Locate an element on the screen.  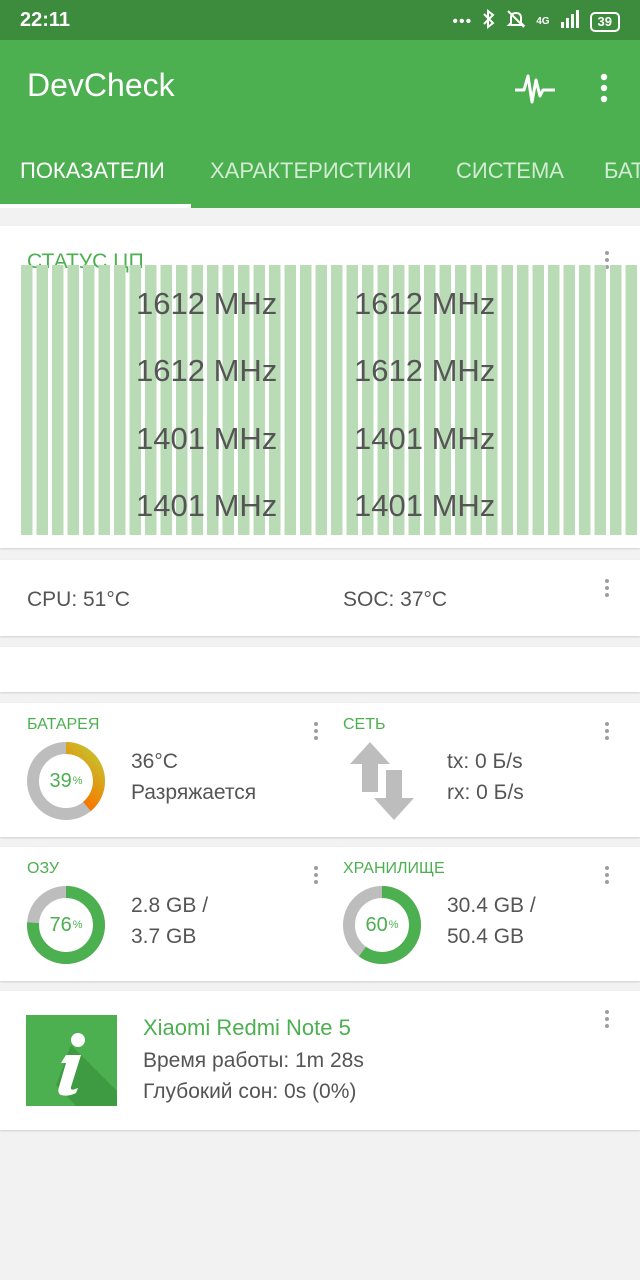
storage-percent-label: 60% is located at coordinates (382, 924).